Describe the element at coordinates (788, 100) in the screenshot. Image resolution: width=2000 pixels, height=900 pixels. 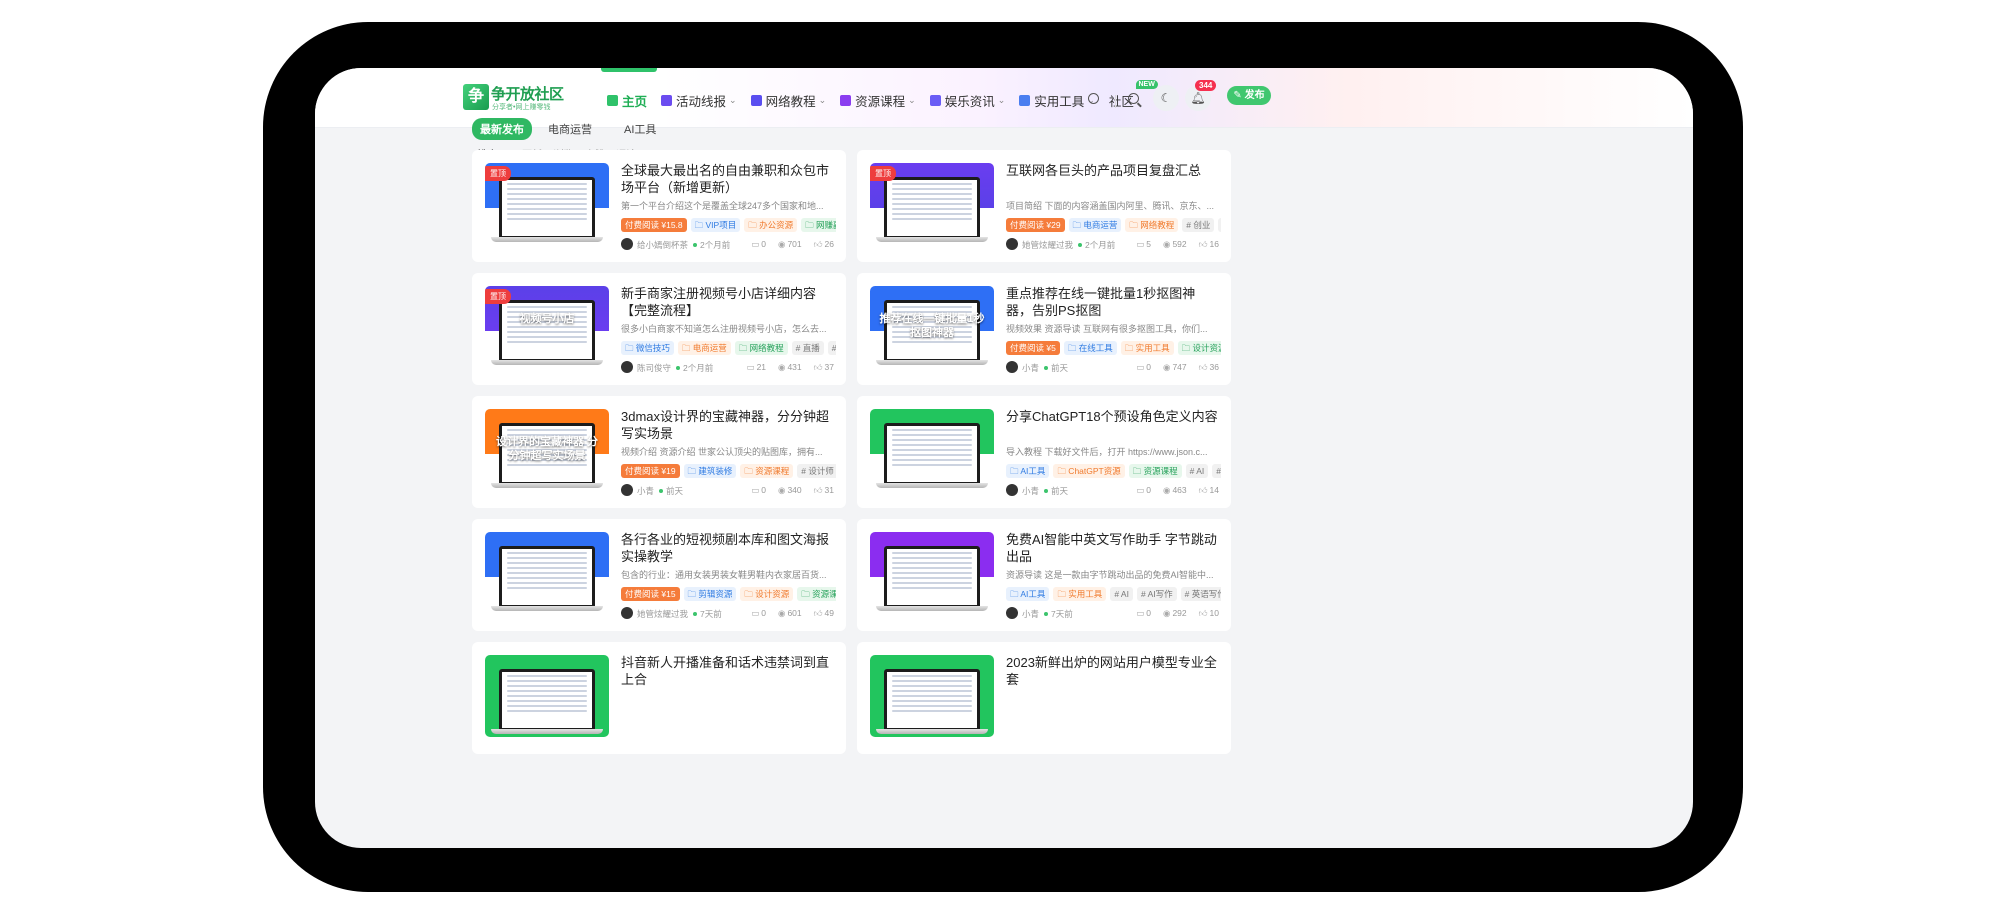
I see `nav-item-2: 网络教程 ⌄` at that location.